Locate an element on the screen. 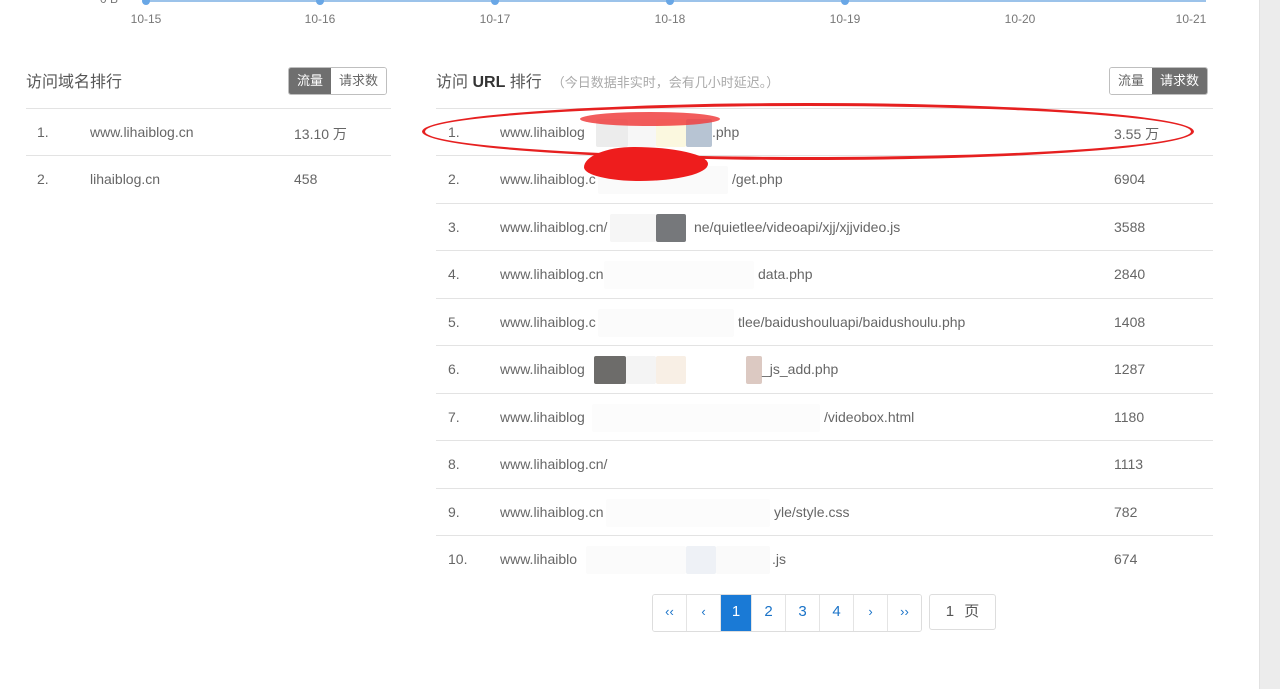 The width and height of the screenshot is (1280, 689). table-row: 9. www.lihaiblog.cn yle/style.css 782 is located at coordinates (824, 511).